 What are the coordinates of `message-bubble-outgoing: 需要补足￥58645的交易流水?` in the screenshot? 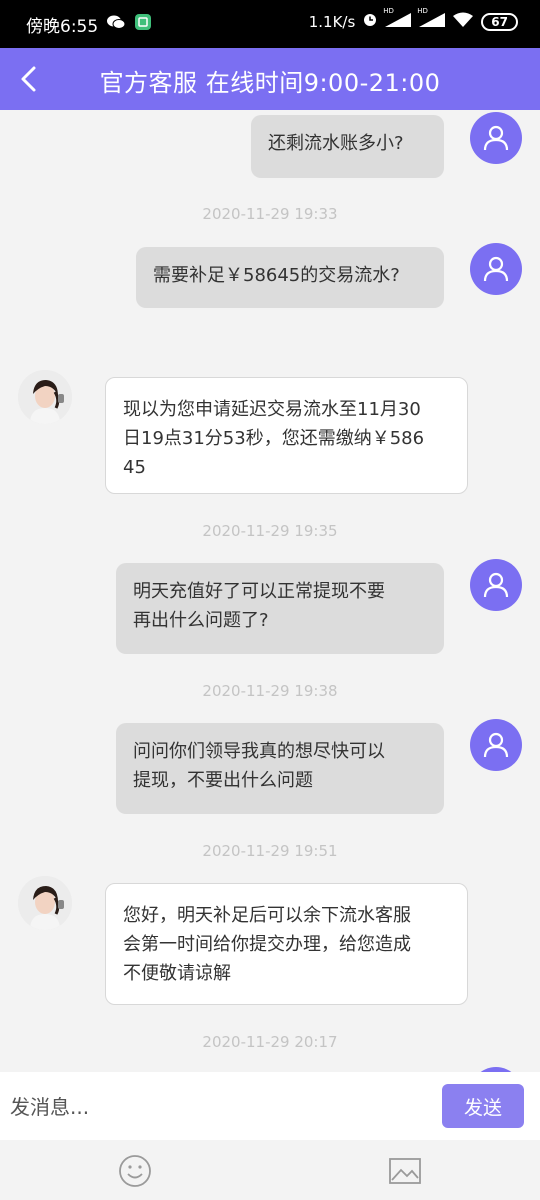 It's located at (290, 277).